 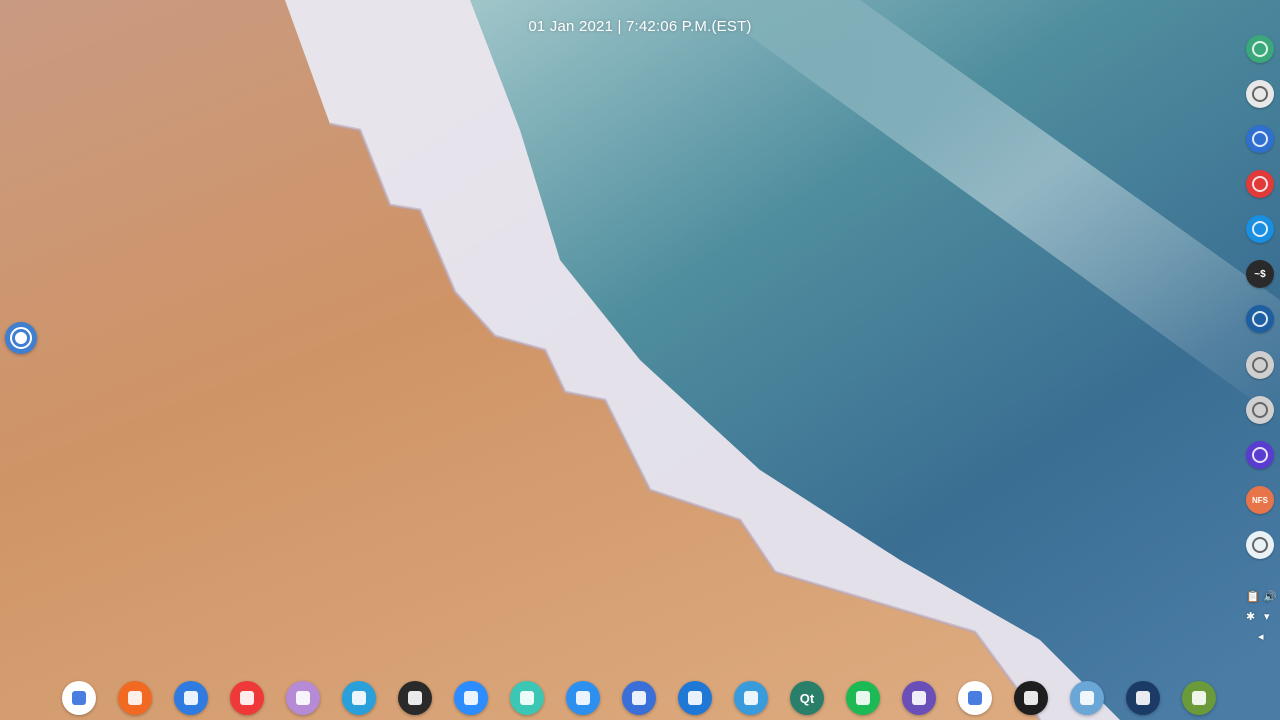 I want to click on diamond-icon, so click(x=1087, y=698).